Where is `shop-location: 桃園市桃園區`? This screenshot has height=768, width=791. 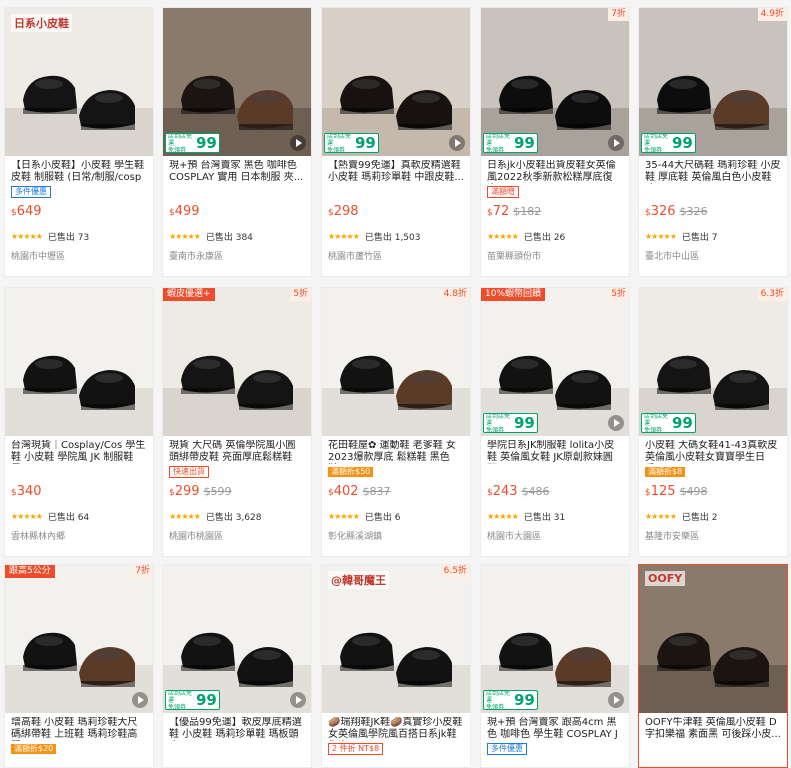
shop-location: 桃園市桃園區 is located at coordinates (196, 537).